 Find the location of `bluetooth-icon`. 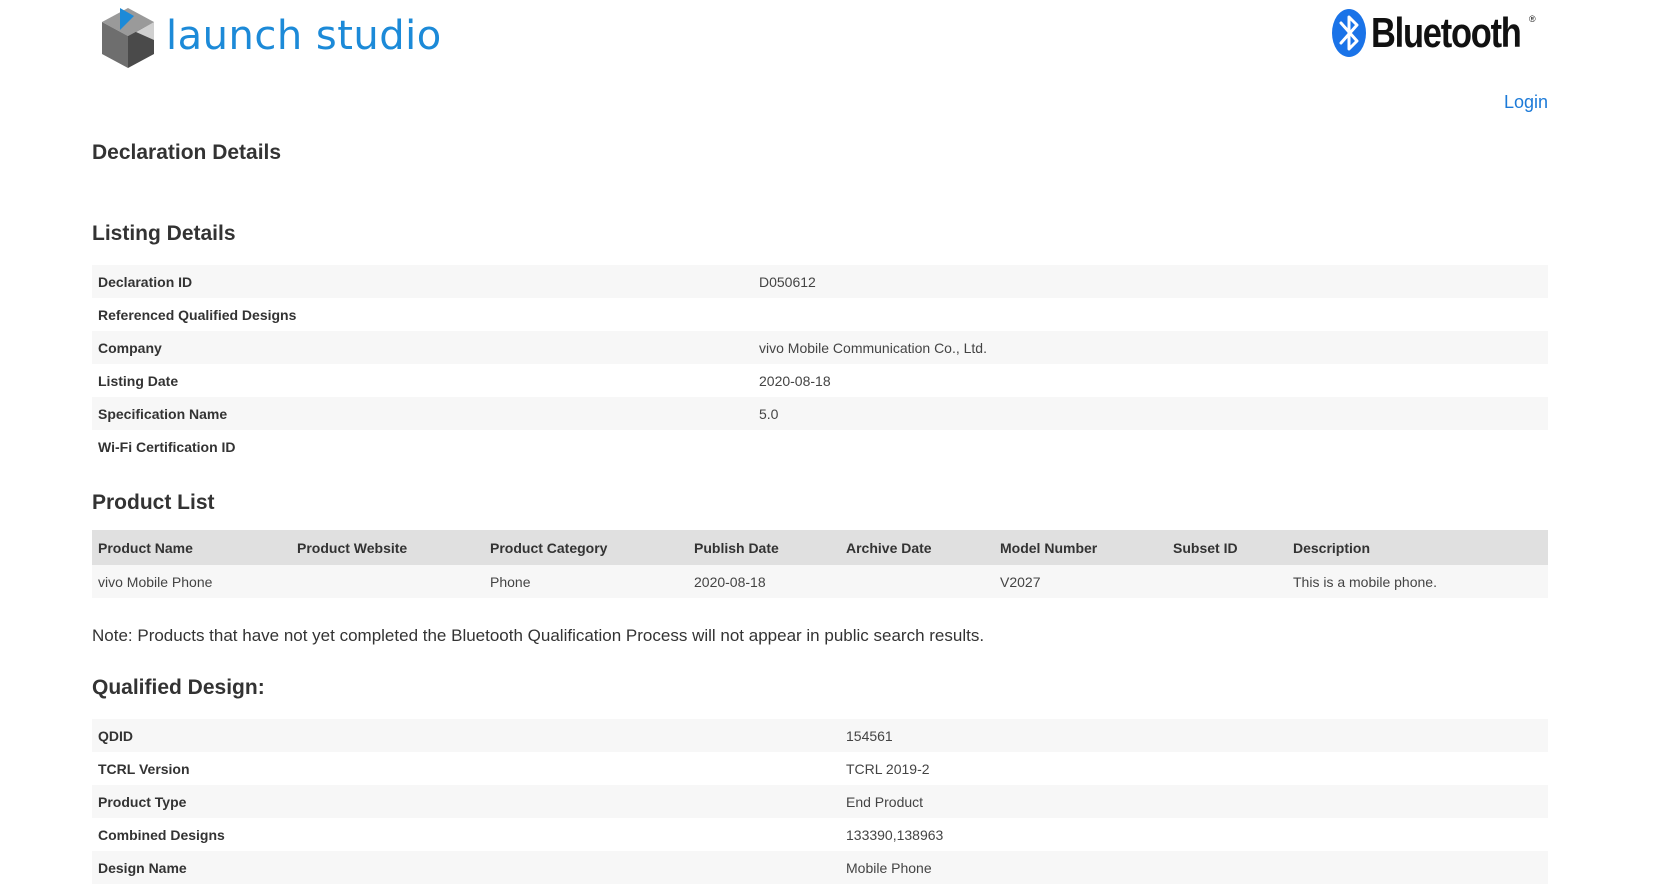

bluetooth-icon is located at coordinates (1349, 33).